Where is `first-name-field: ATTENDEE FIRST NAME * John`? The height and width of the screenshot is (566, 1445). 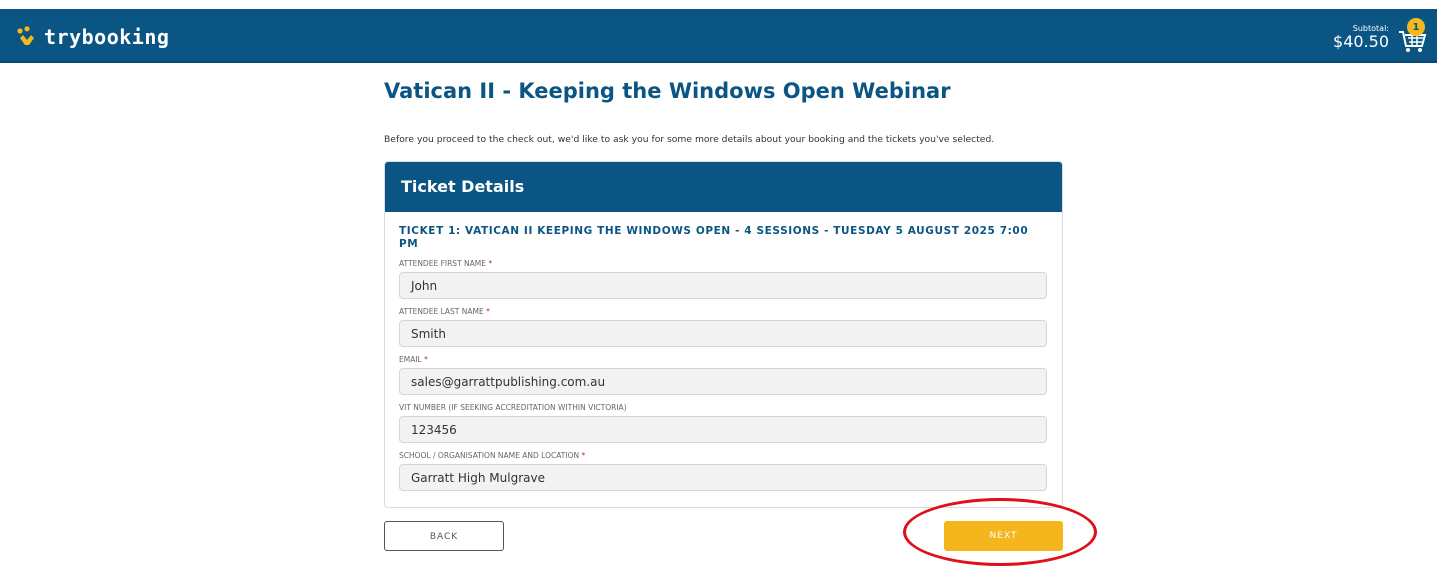 first-name-field: ATTENDEE FIRST NAME * John is located at coordinates (723, 279).